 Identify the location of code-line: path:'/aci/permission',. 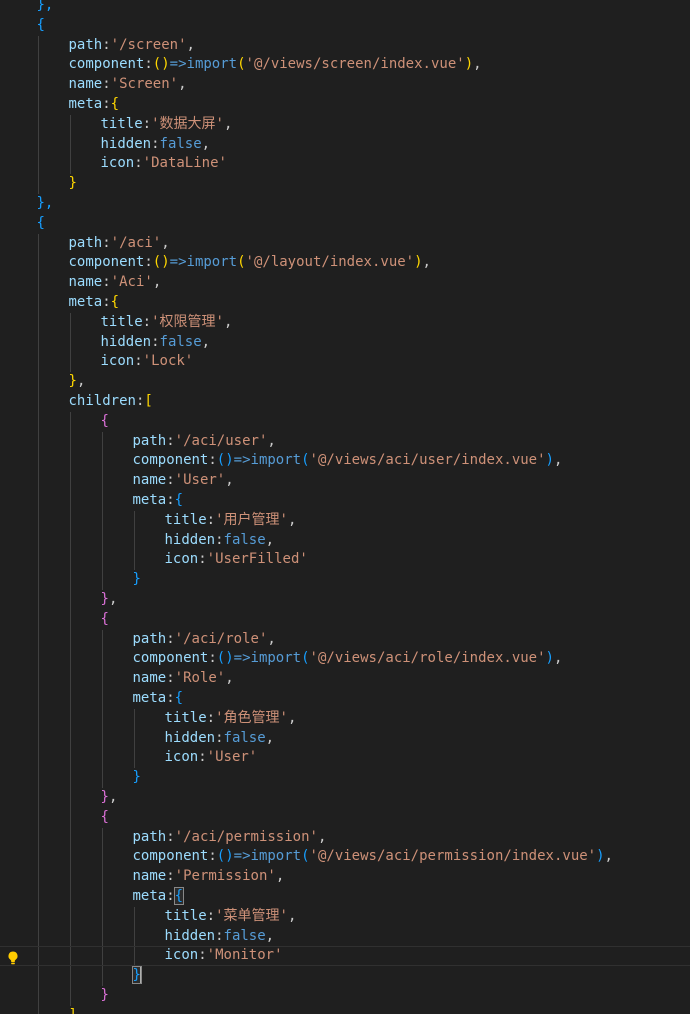
(345, 837).